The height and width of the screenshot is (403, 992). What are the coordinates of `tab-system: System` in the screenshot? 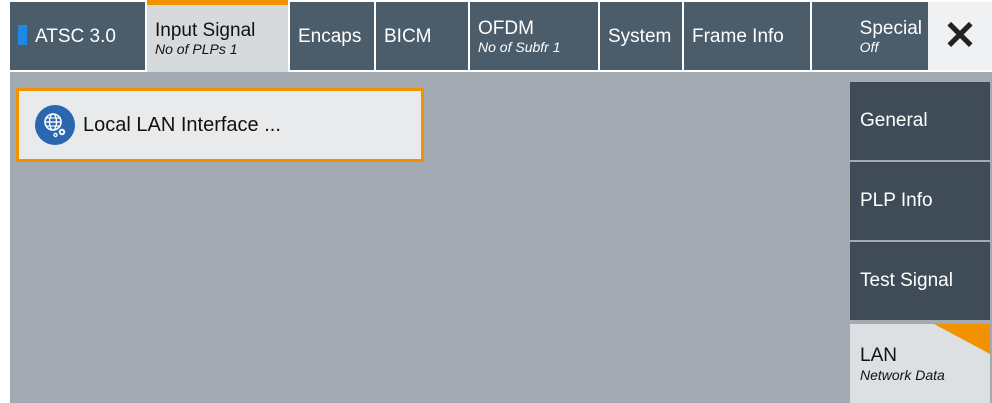 It's located at (641, 36).